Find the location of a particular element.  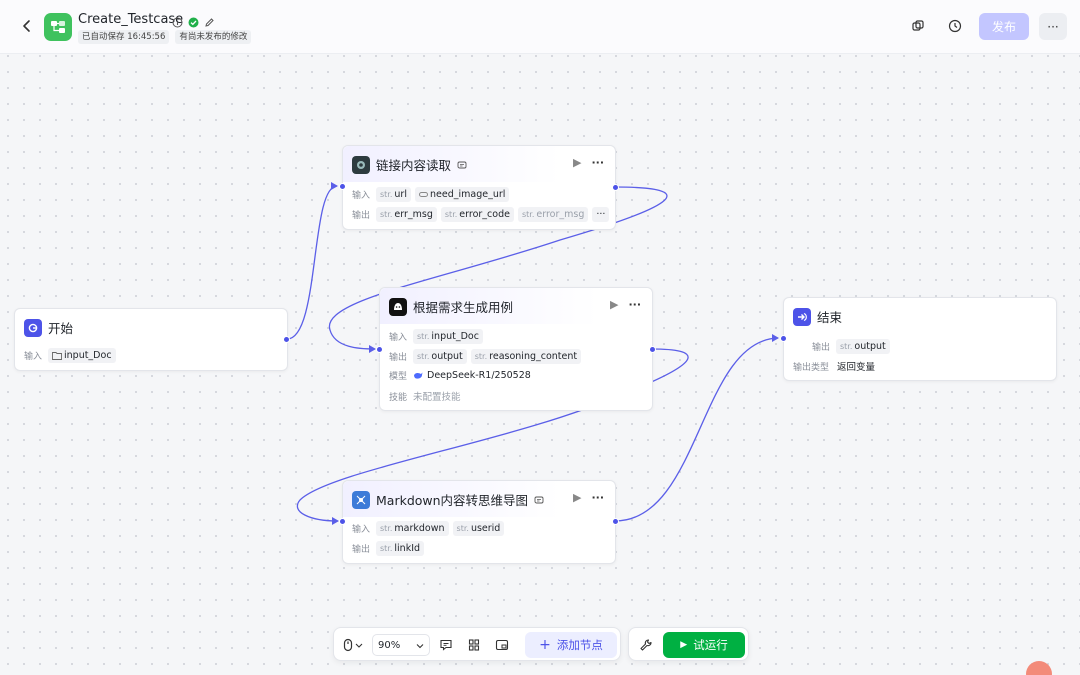

unpublished-tag: 有尚未发布的修改 is located at coordinates (213, 37).